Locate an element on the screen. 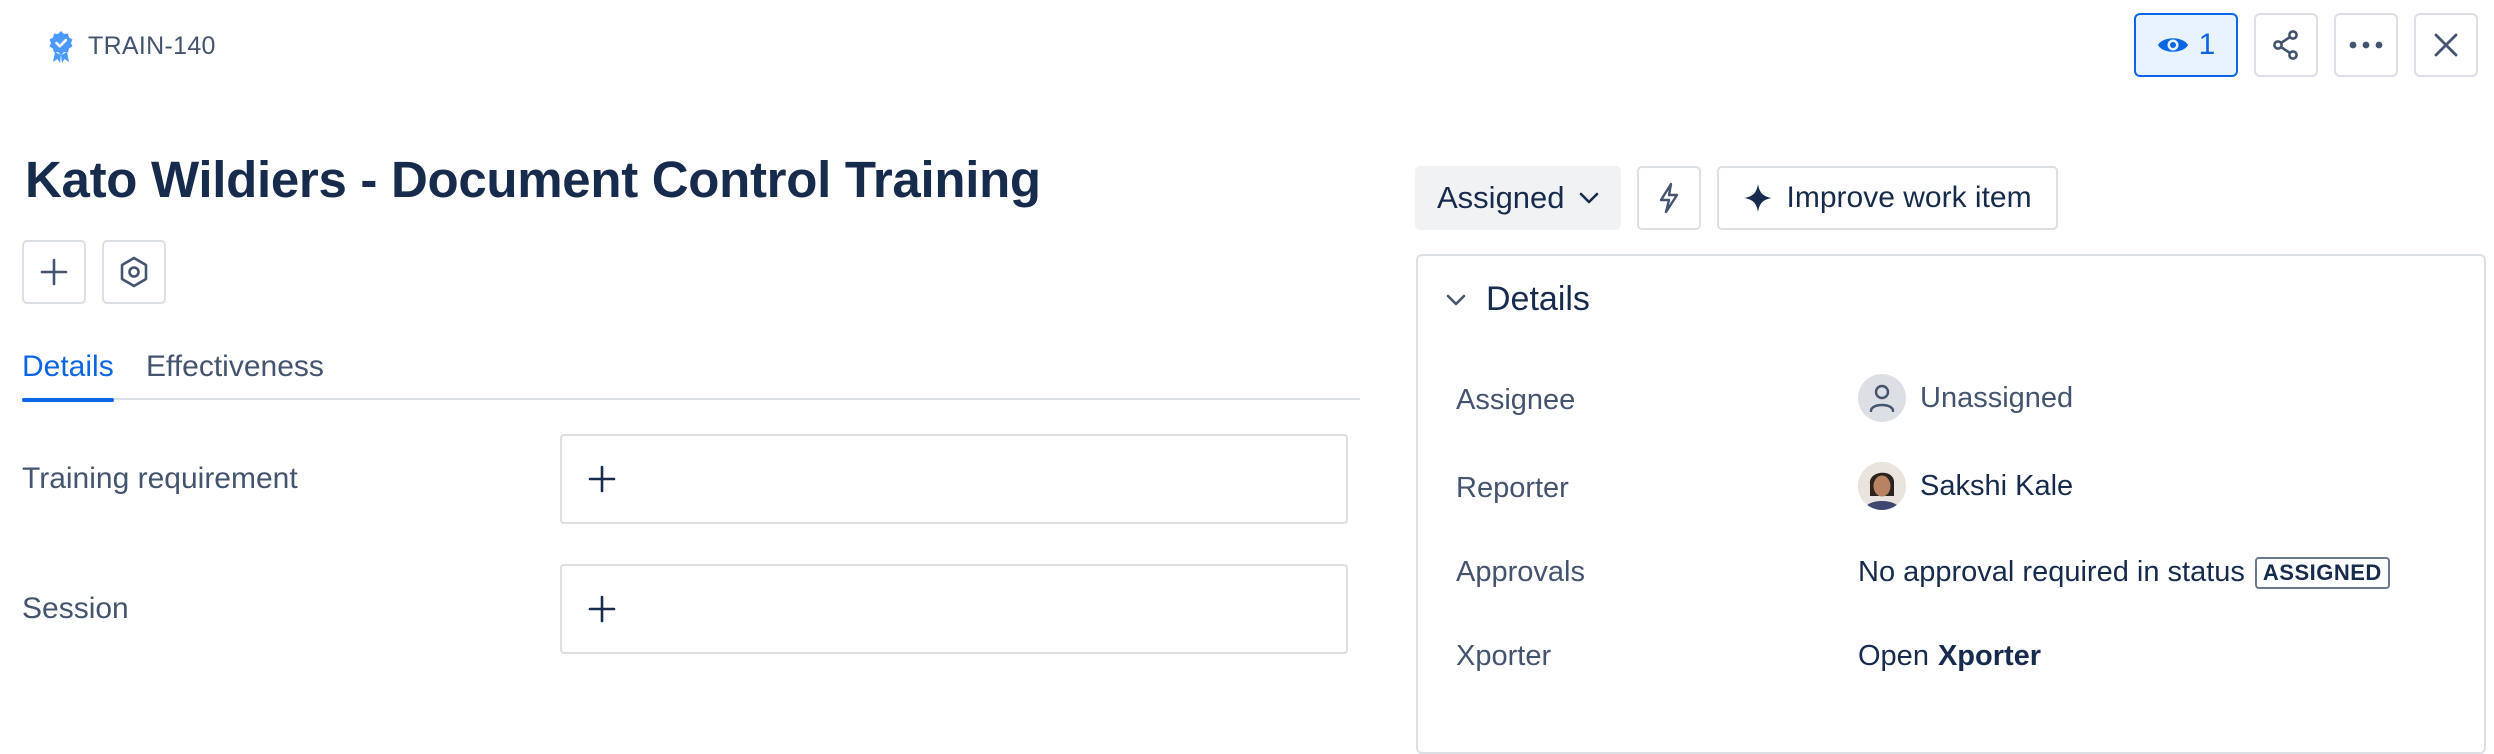 The width and height of the screenshot is (2494, 754). status-badge: ASSIGNED is located at coordinates (2322, 572).